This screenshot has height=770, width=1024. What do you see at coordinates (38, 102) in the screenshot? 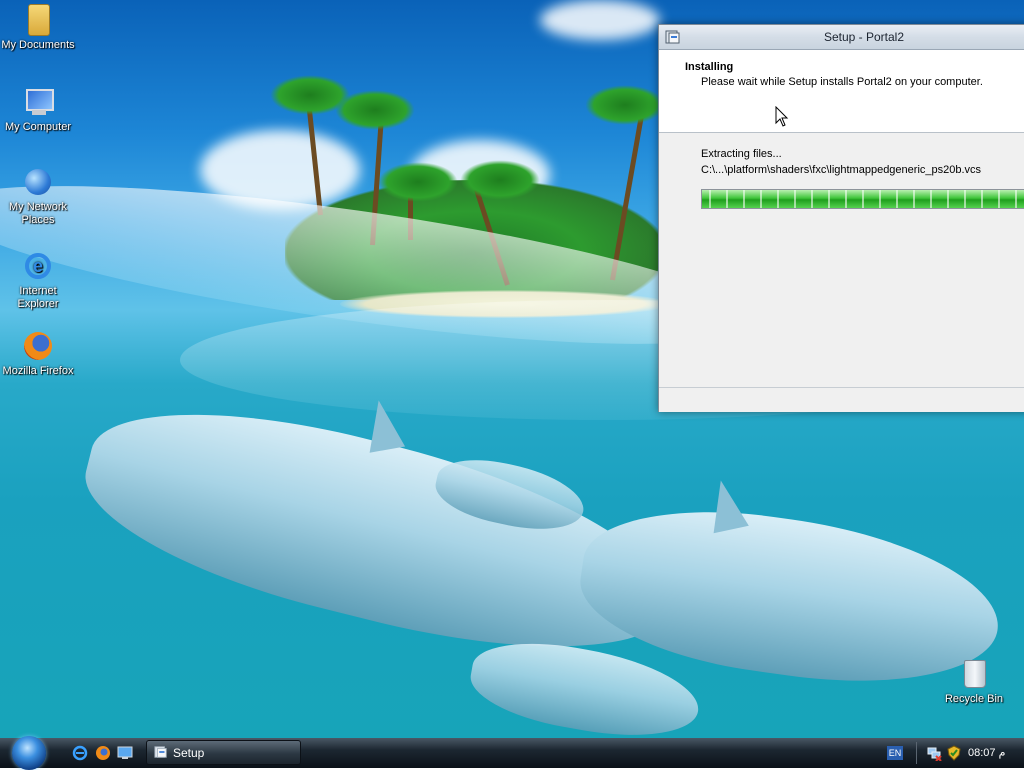
I see `computer-icon` at bounding box center [38, 102].